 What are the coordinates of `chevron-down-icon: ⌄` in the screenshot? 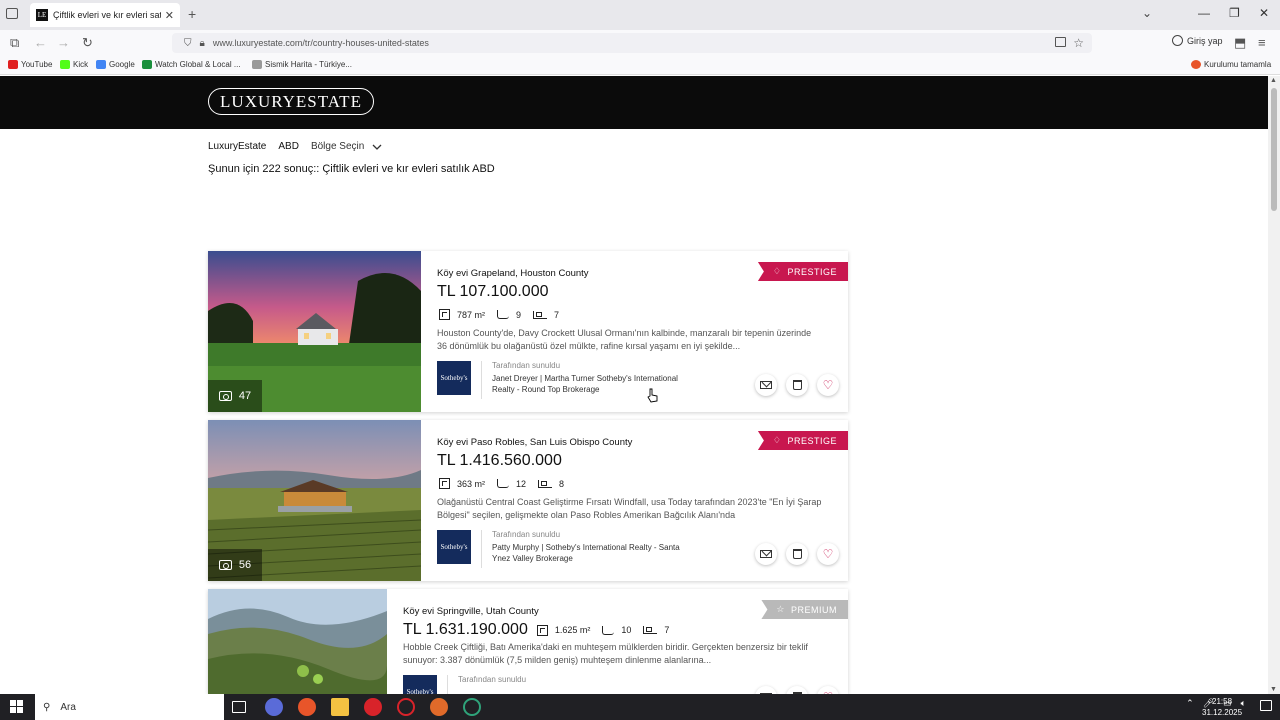 It's located at (1147, 13).